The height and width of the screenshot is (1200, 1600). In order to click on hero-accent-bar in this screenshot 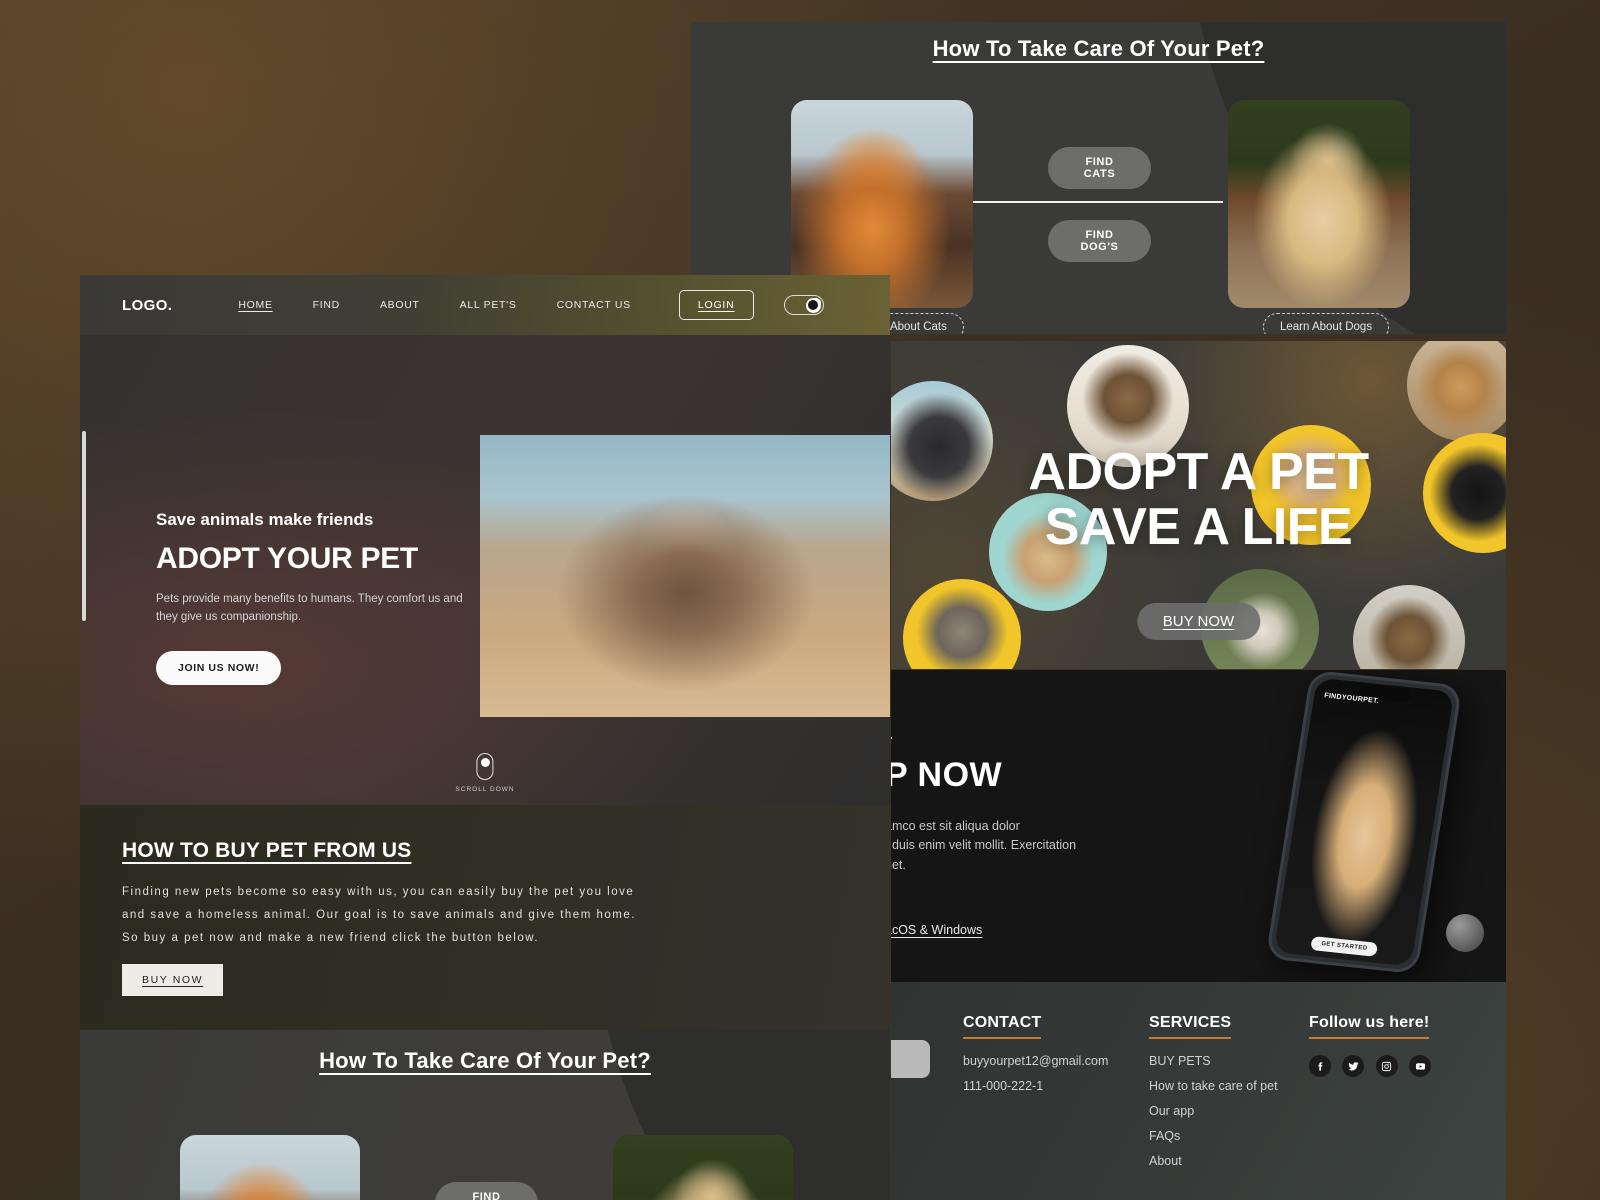, I will do `click(84, 526)`.